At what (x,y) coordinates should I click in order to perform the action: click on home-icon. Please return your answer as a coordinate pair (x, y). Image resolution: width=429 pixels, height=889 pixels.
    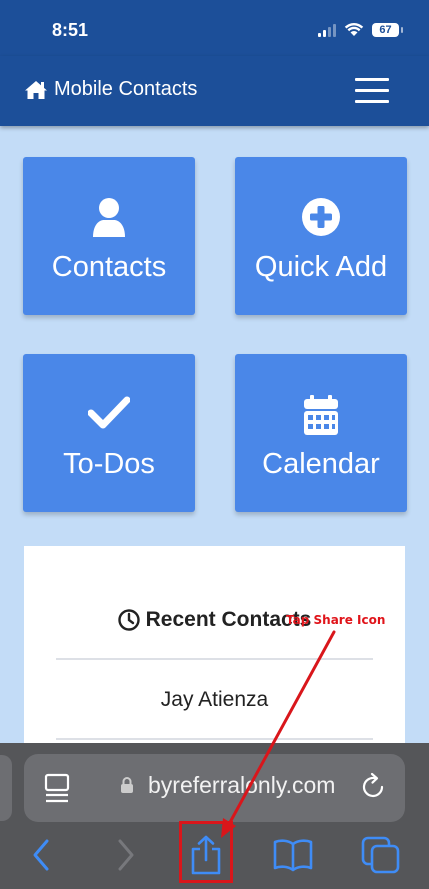
    Looking at the image, I should click on (36, 89).